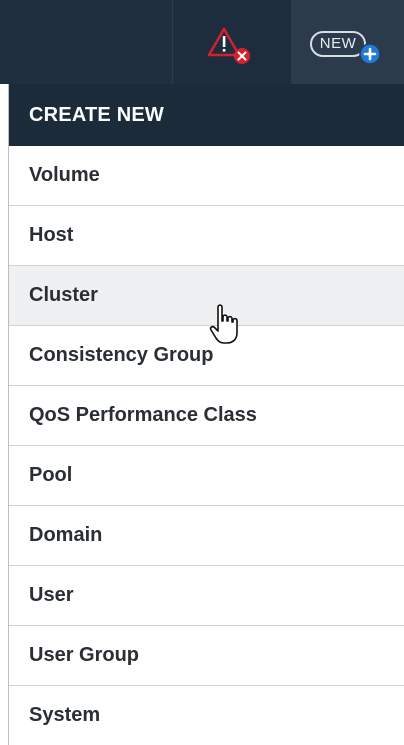 The width and height of the screenshot is (404, 745). Describe the element at coordinates (223, 324) in the screenshot. I see `hand-cursor-icon` at that location.